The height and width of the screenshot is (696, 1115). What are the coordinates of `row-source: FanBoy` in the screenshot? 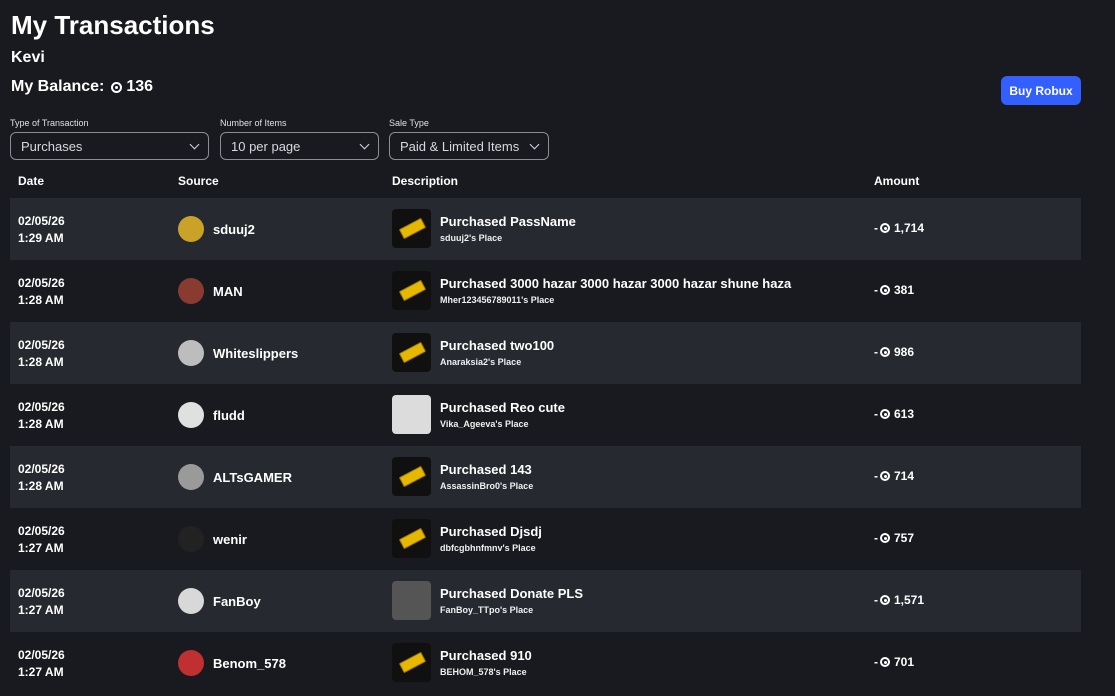 It's located at (219, 601).